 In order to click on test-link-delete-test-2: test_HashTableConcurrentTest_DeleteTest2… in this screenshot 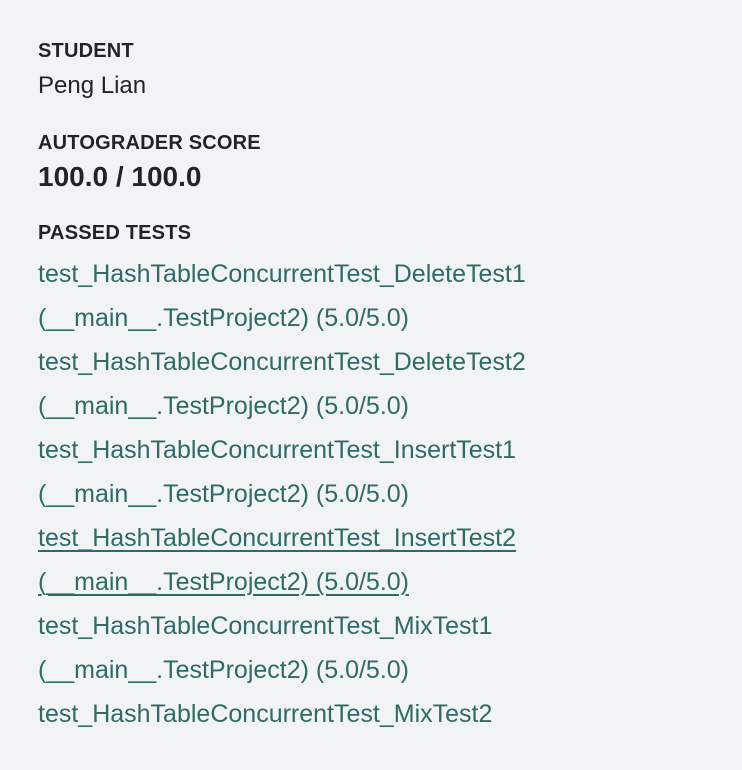, I will do `click(358, 384)`.